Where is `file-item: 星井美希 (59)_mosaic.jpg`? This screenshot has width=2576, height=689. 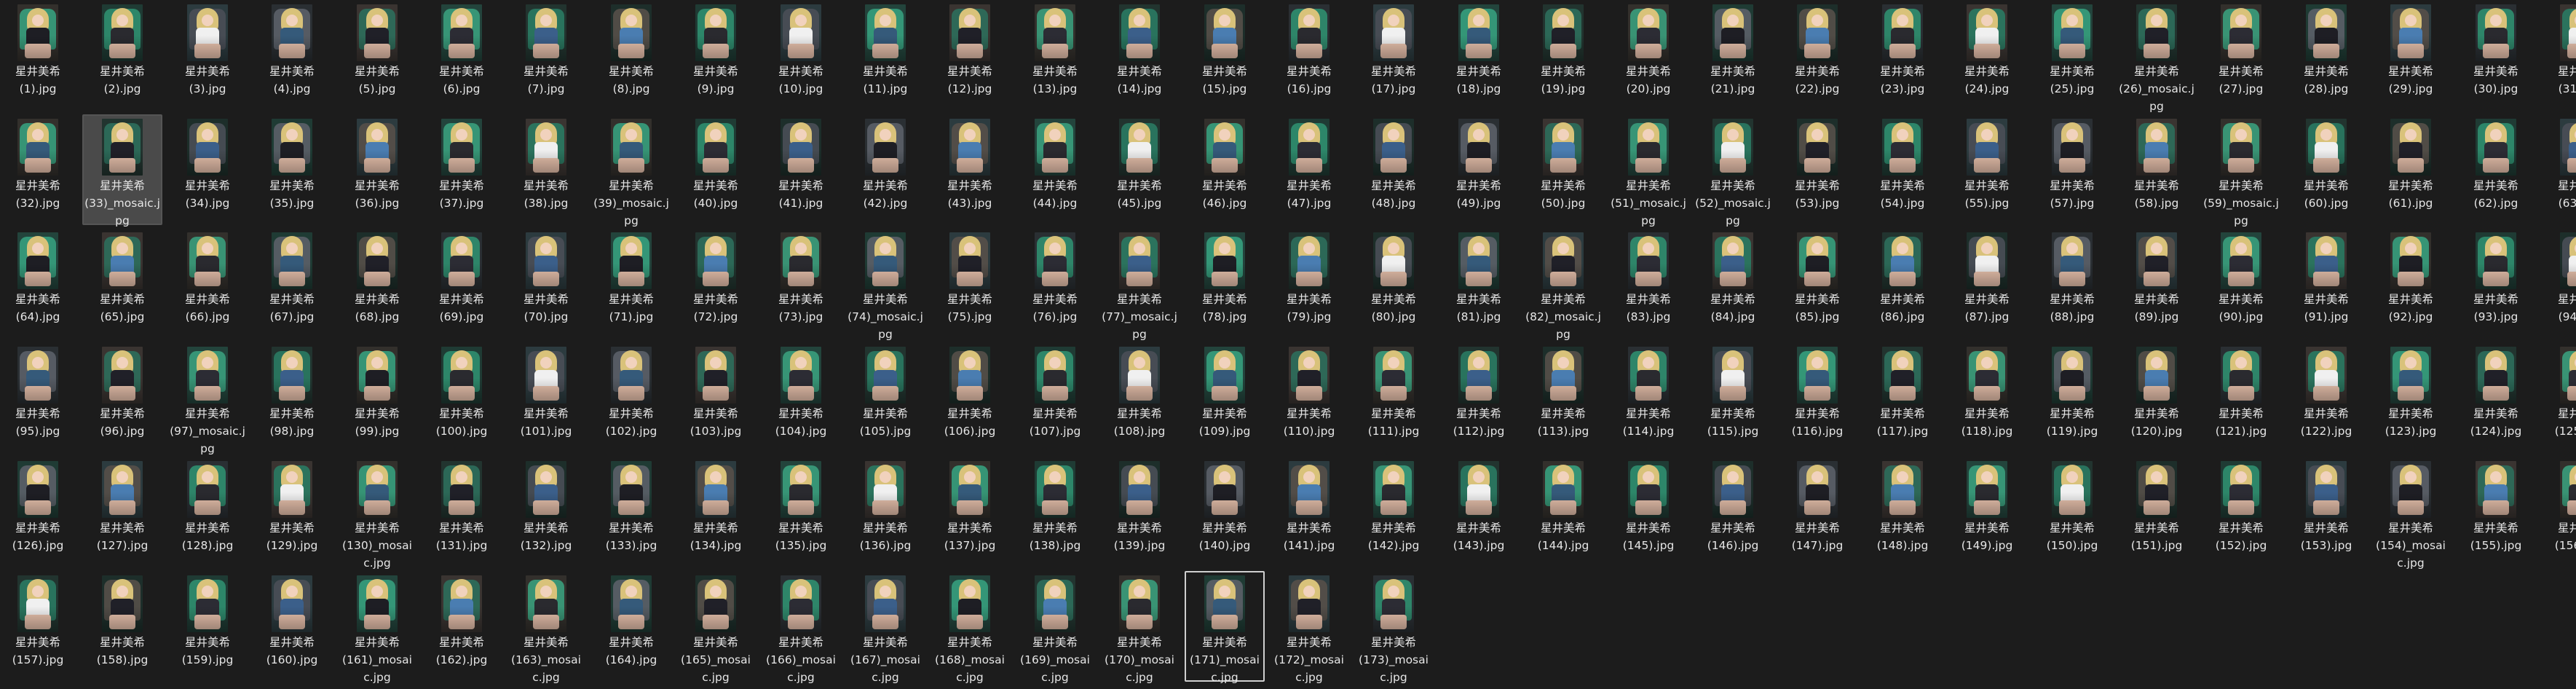
file-item: 星井美希 (59)_mosaic.jpg is located at coordinates (2241, 171).